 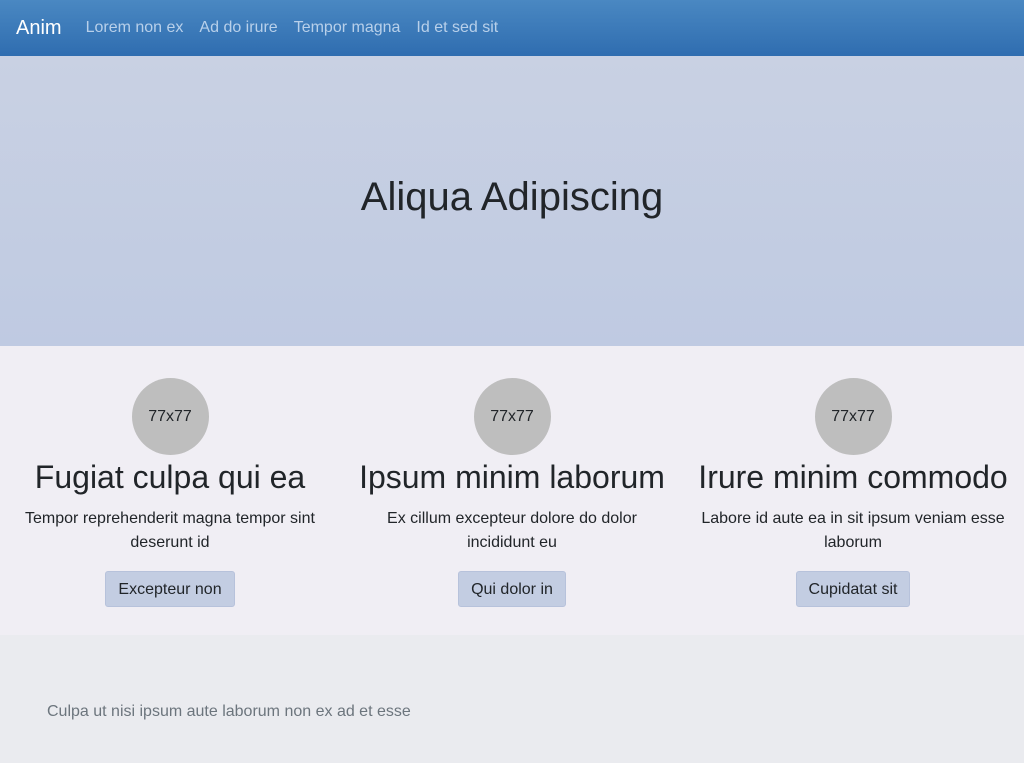 I want to click on nav-link-4: Id et sed sit, so click(x=457, y=28).